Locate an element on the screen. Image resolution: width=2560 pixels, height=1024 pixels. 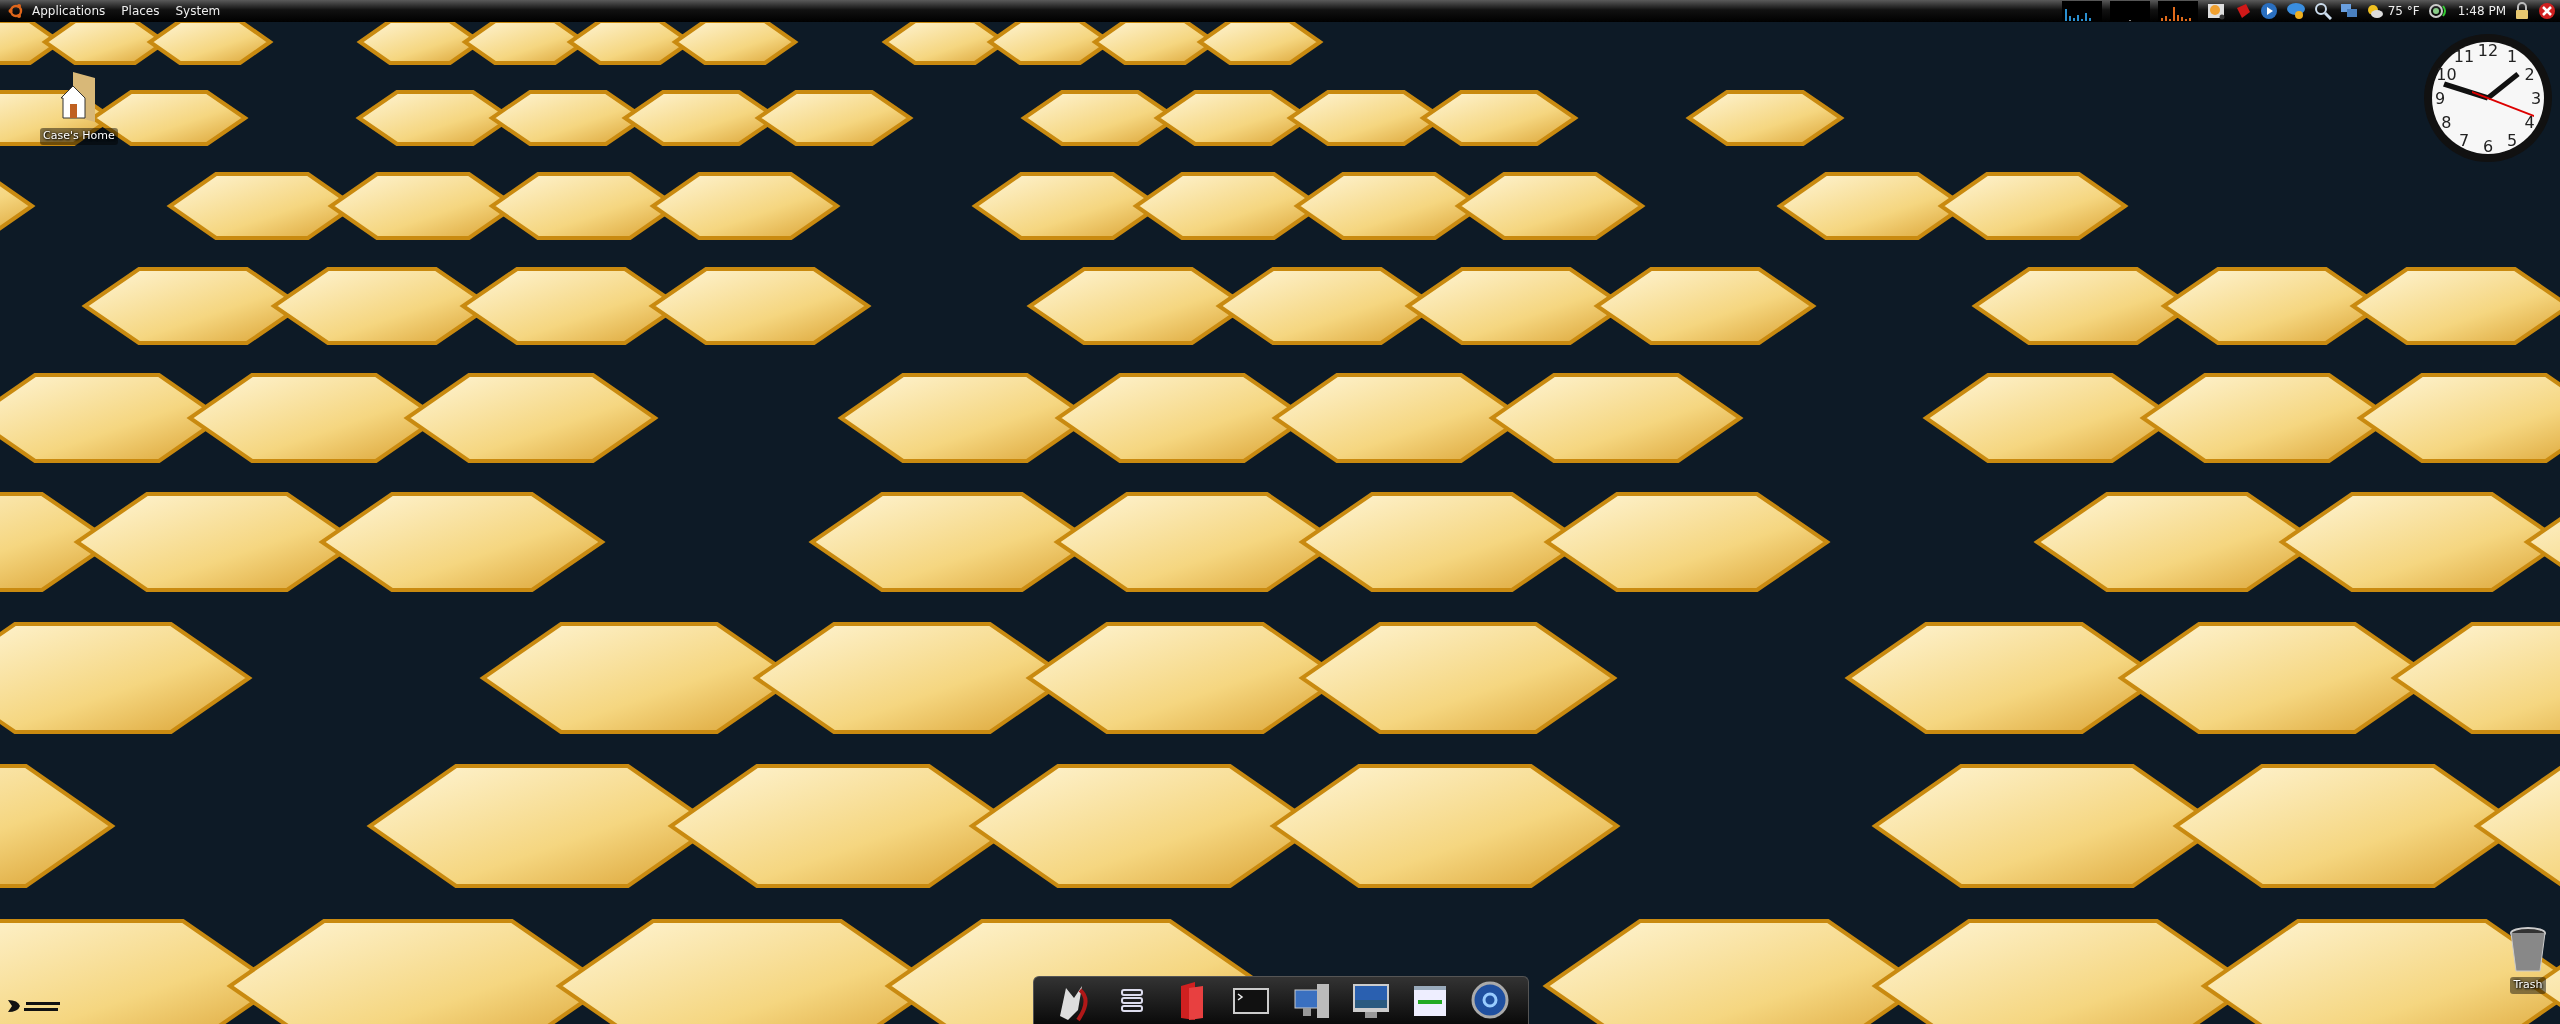
panel-menu: Places is located at coordinates (140, 11).